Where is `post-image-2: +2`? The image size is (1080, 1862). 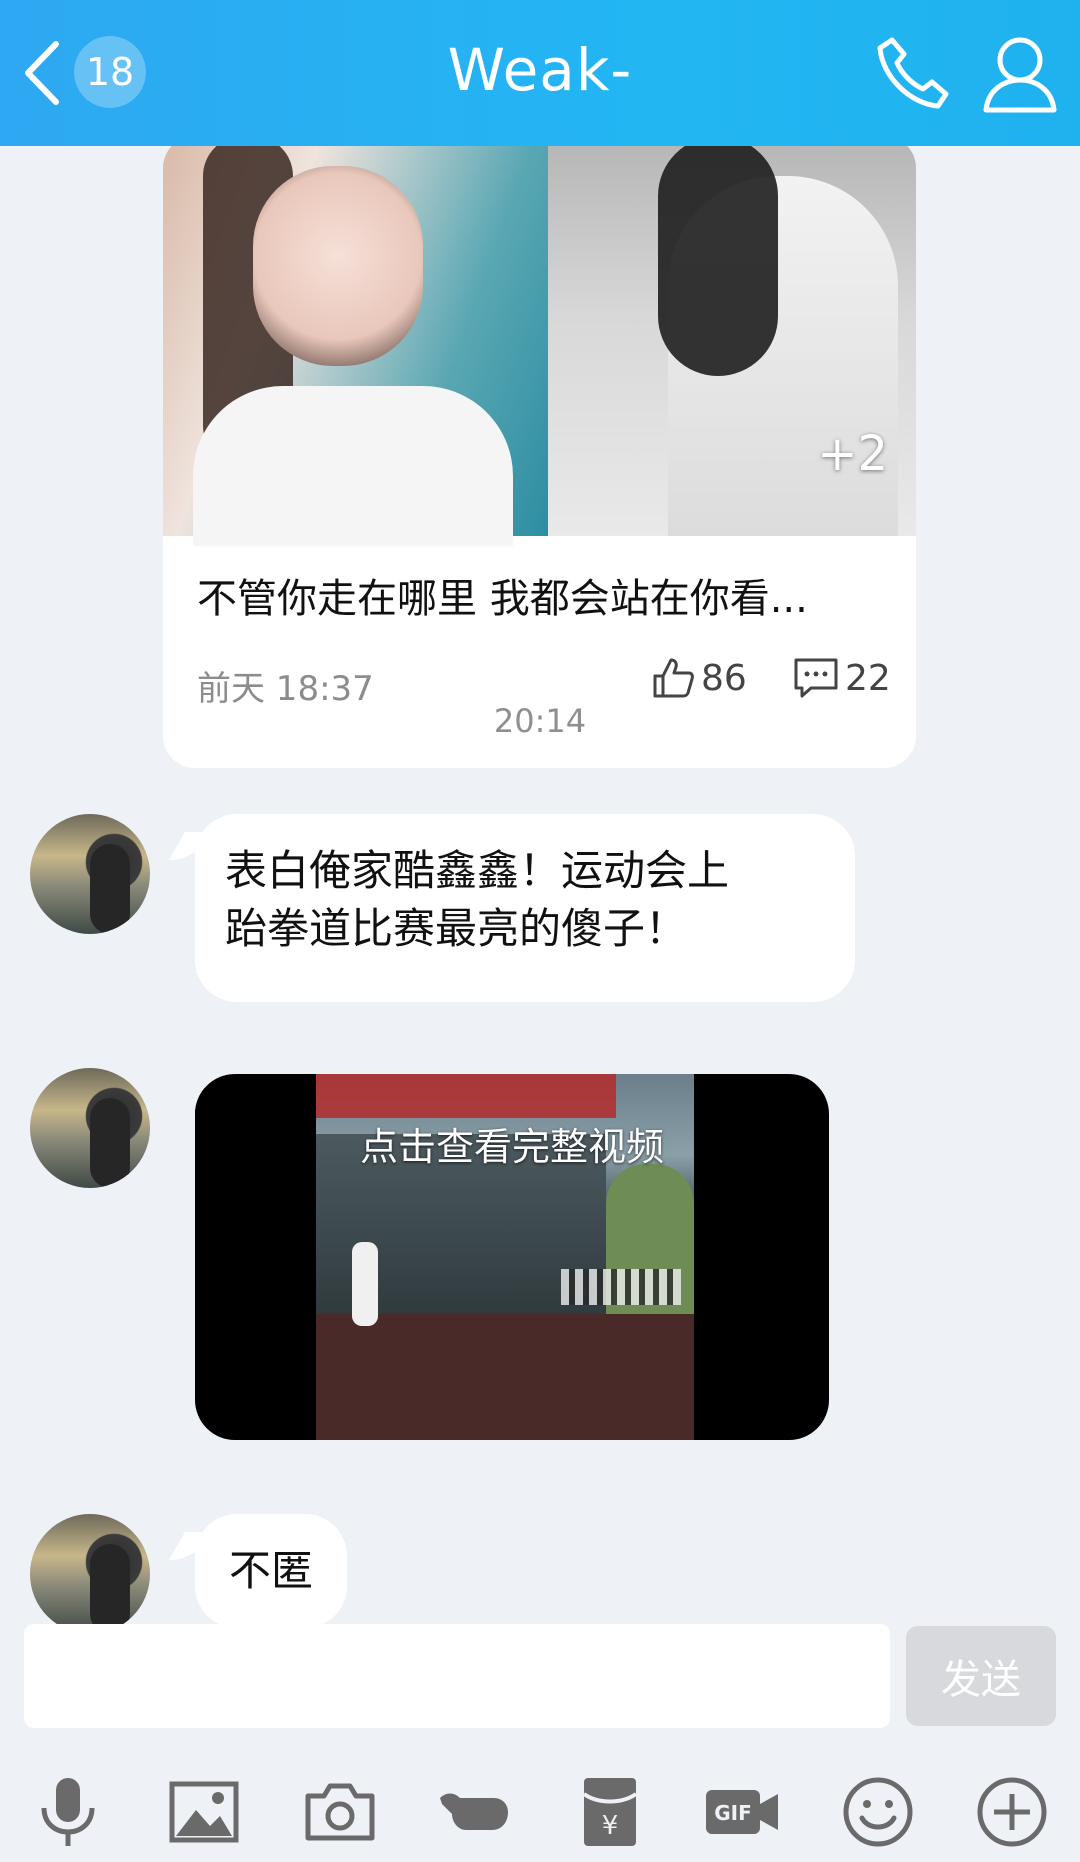
post-image-2: +2 is located at coordinates (732, 341).